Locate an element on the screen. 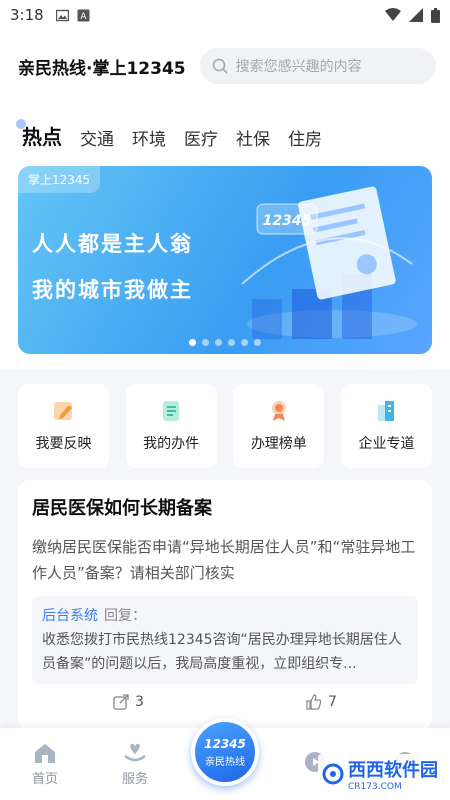 This screenshot has height=800, width=450. quick-action-label: 企业专道 is located at coordinates (386, 444).